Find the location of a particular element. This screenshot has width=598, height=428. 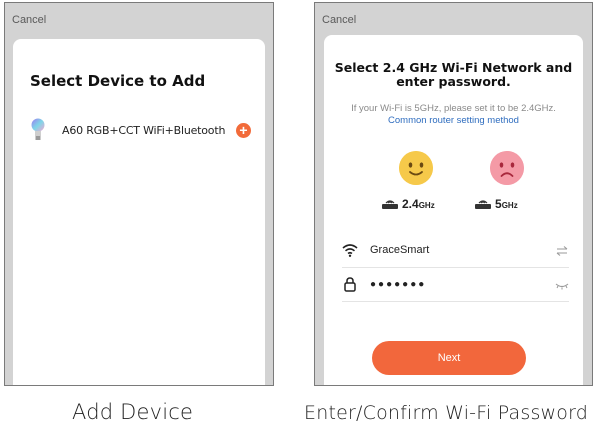

plus-icon: + is located at coordinates (243, 130).